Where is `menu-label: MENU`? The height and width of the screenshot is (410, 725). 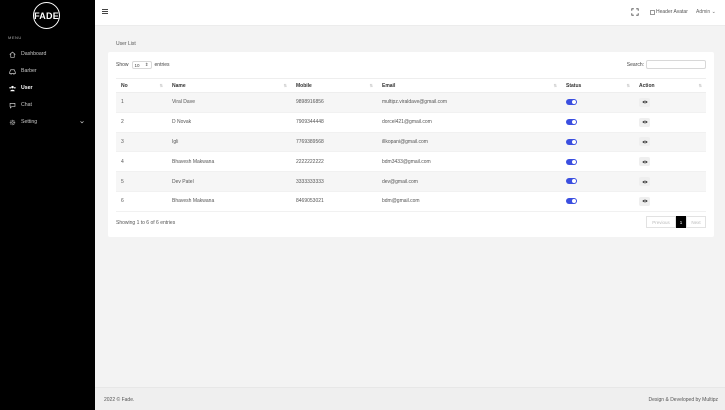
menu-label: MENU is located at coordinates (15, 37).